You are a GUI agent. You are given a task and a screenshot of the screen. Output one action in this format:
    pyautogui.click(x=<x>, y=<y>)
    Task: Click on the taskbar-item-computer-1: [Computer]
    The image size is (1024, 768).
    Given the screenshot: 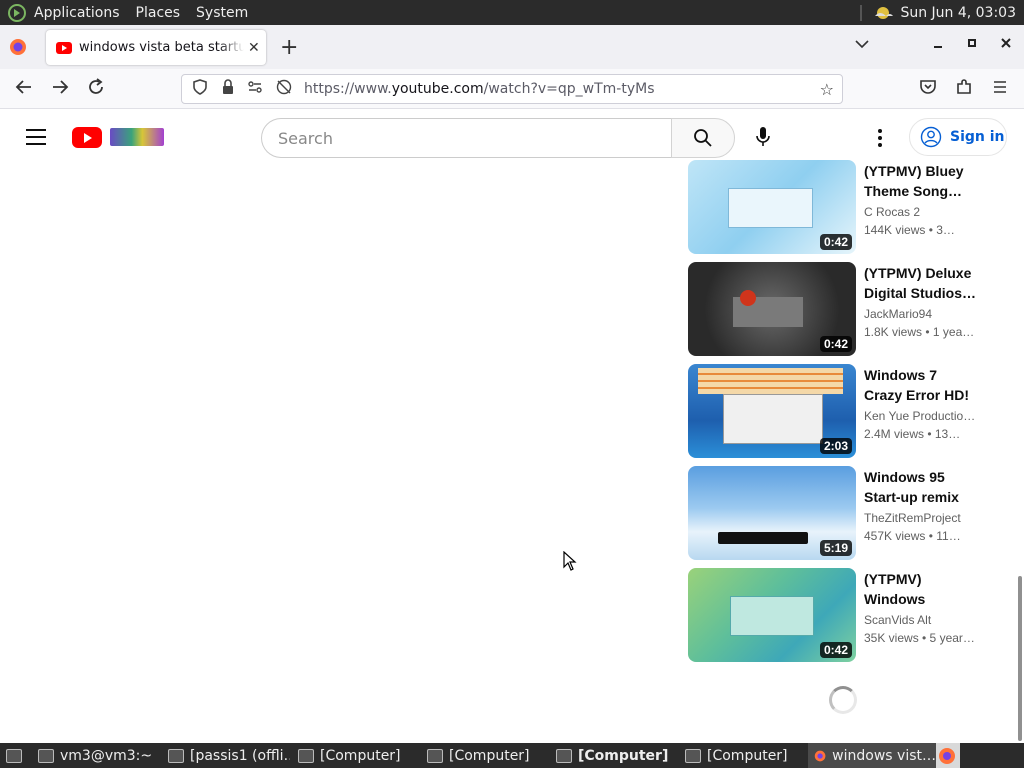 What is the action you would take?
    pyautogui.click(x=356, y=755)
    